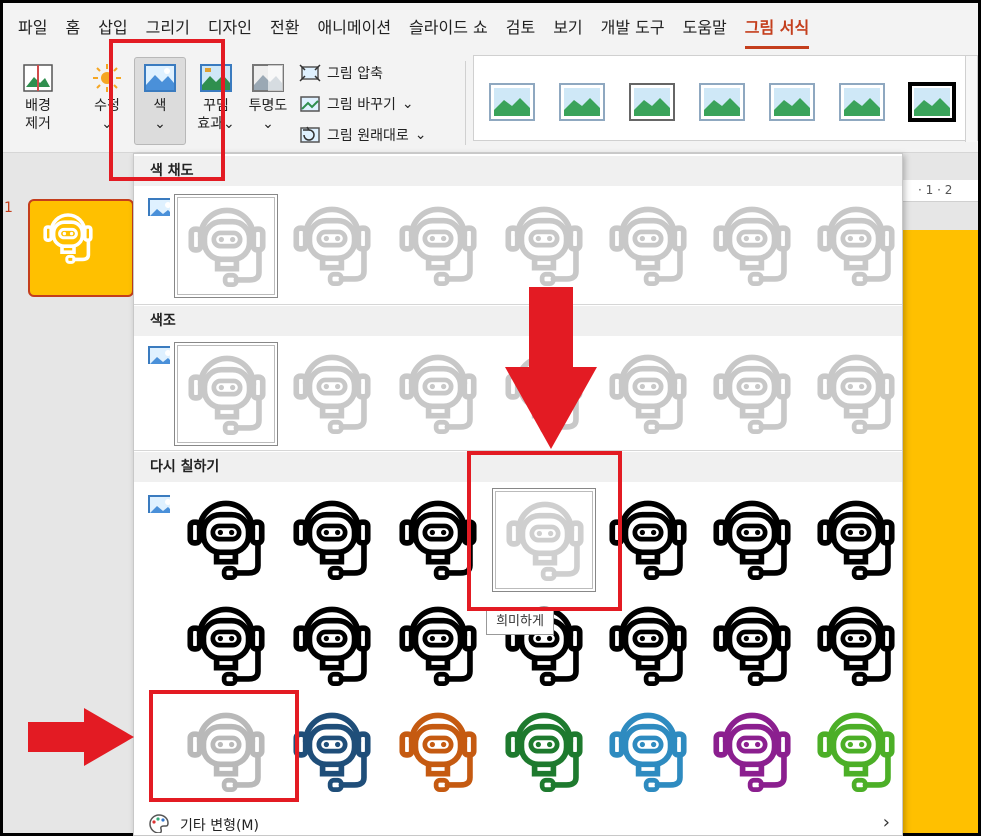  Describe the element at coordinates (448, 28) in the screenshot. I see `tab-slideshow: 슬라이드 쇼` at that location.